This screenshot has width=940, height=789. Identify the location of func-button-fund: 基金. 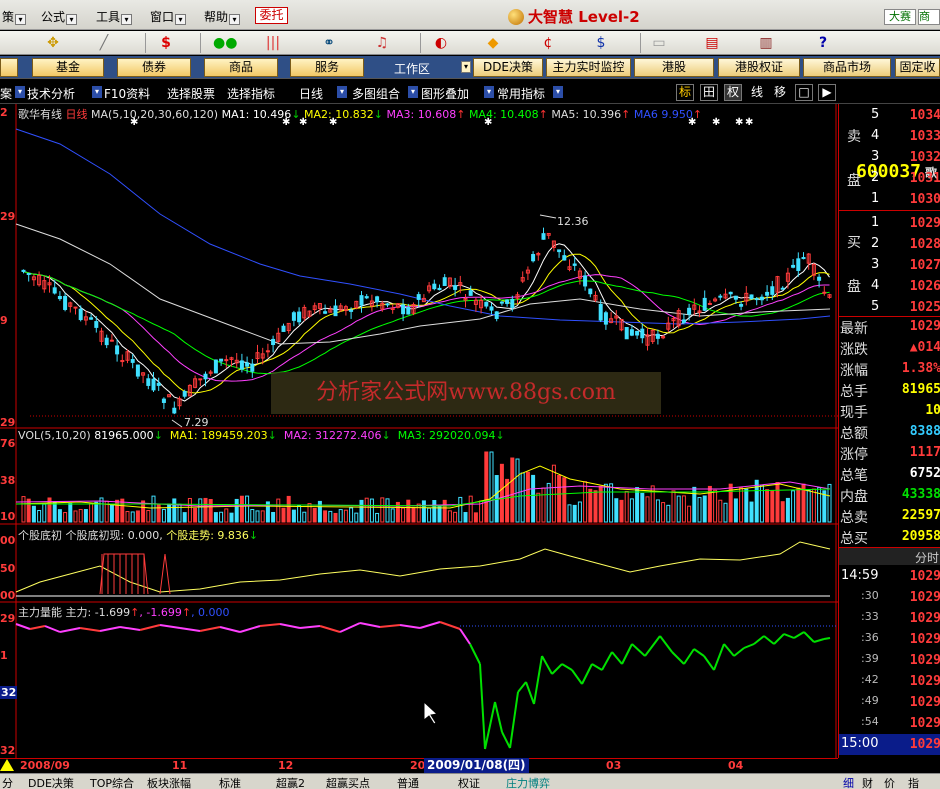
(68, 67).